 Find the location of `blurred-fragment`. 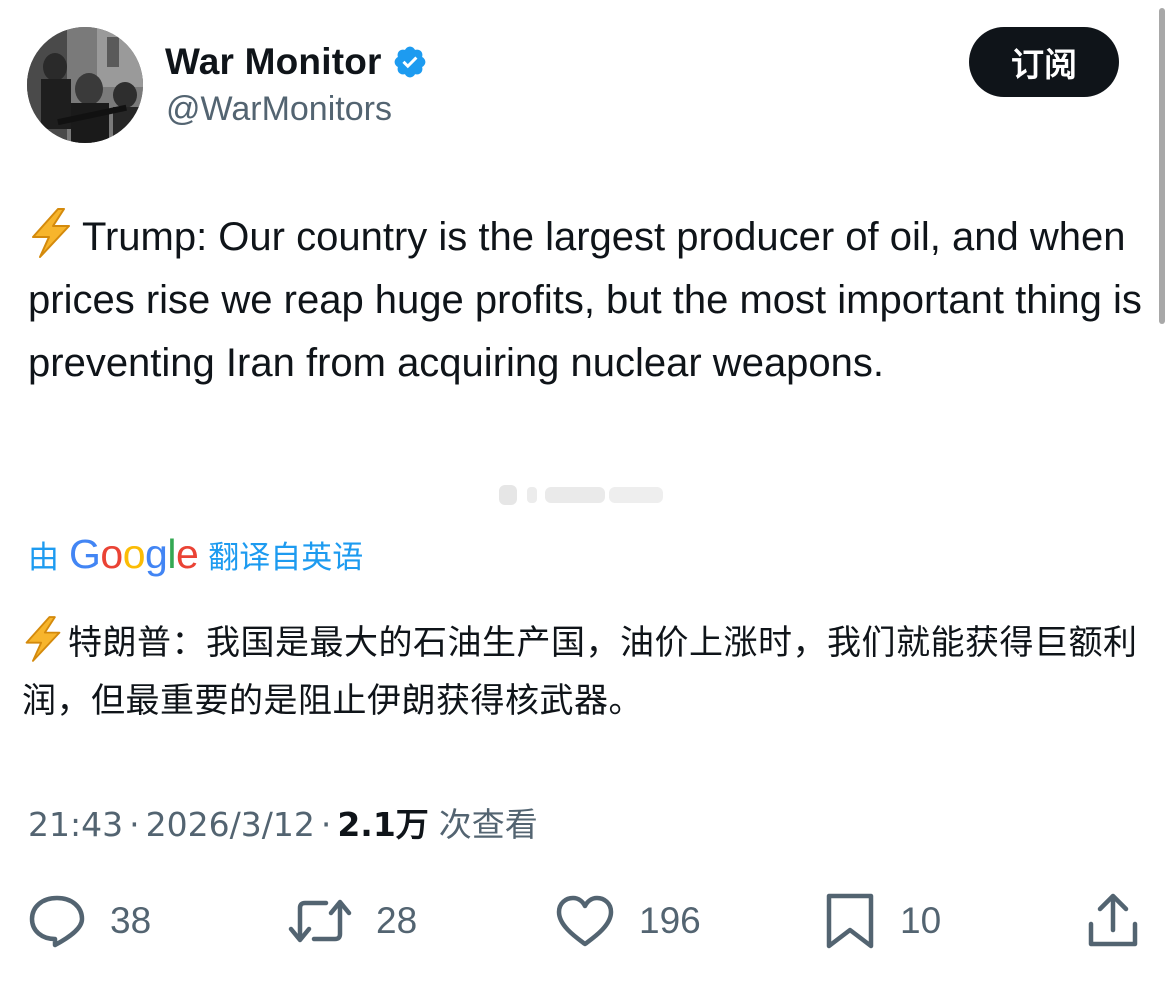

blurred-fragment is located at coordinates (587, 495).